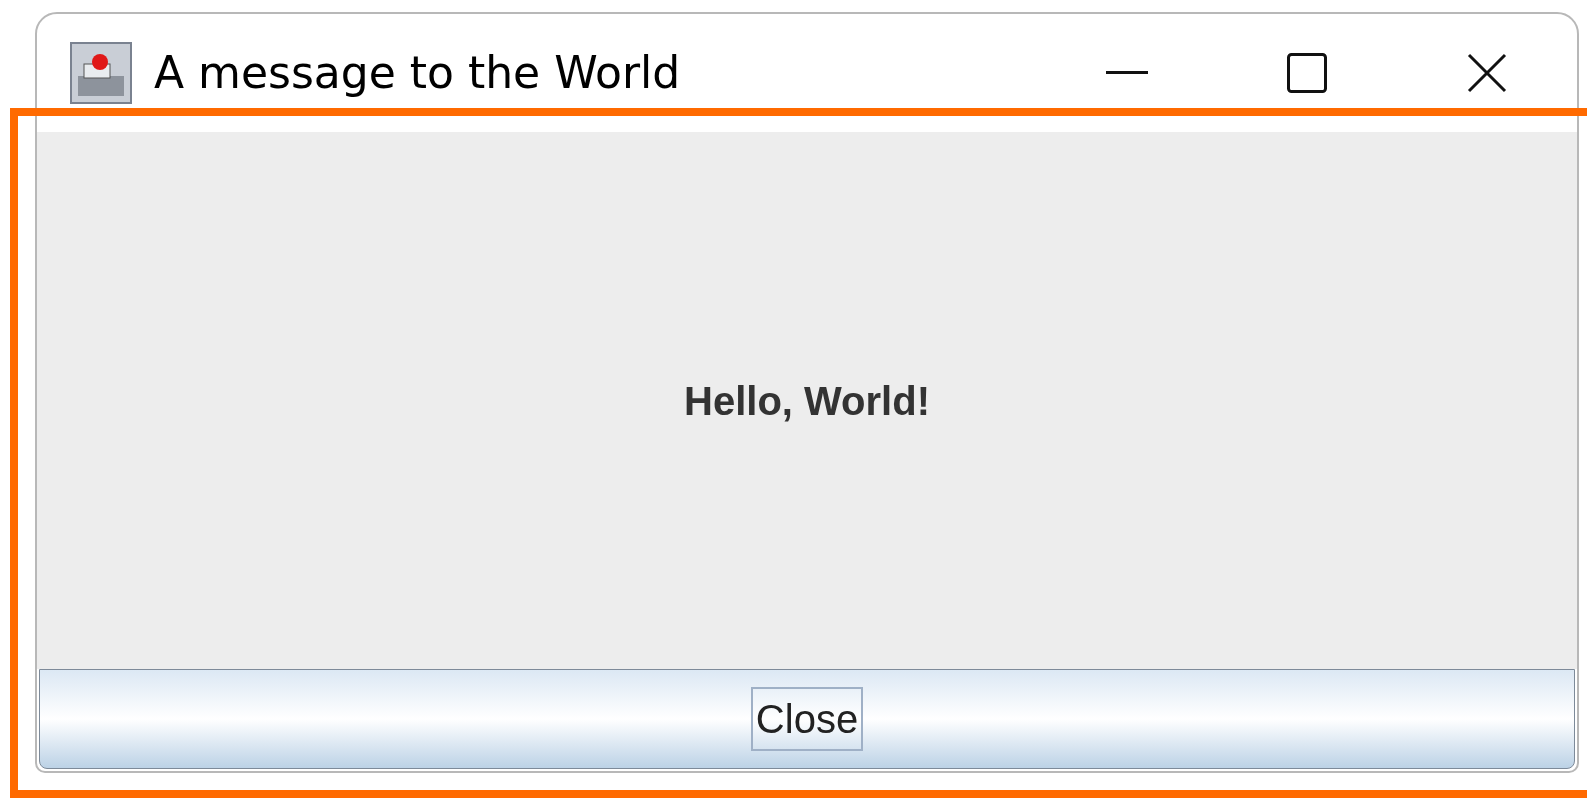 The image size is (1587, 808). Describe the element at coordinates (417, 73) in the screenshot. I see `window-title: A message to the World` at that location.